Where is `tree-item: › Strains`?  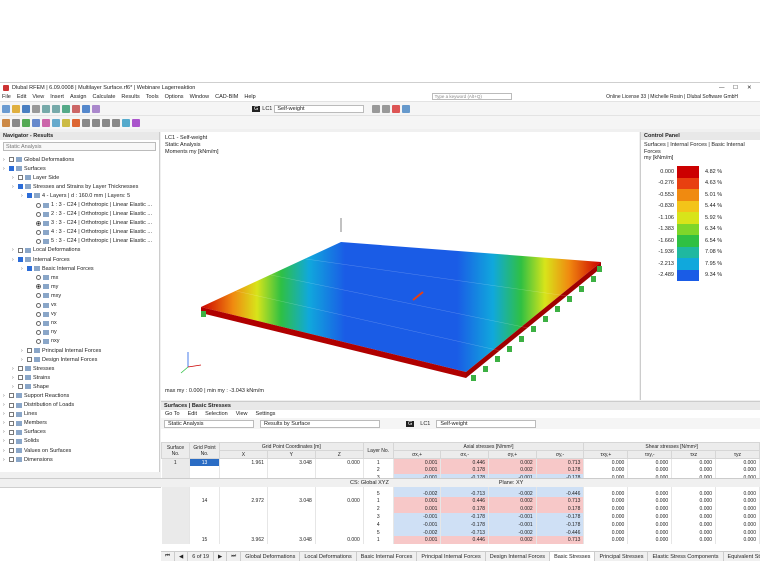
tree-item: › Strains is located at coordinates (79, 377).